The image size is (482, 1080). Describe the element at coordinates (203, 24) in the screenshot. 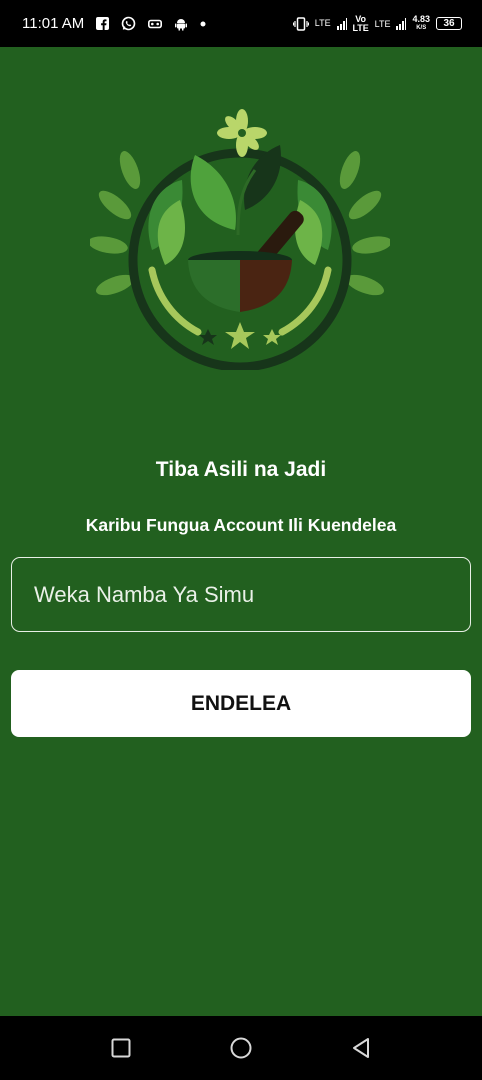

I see `notification-dot-icon` at that location.